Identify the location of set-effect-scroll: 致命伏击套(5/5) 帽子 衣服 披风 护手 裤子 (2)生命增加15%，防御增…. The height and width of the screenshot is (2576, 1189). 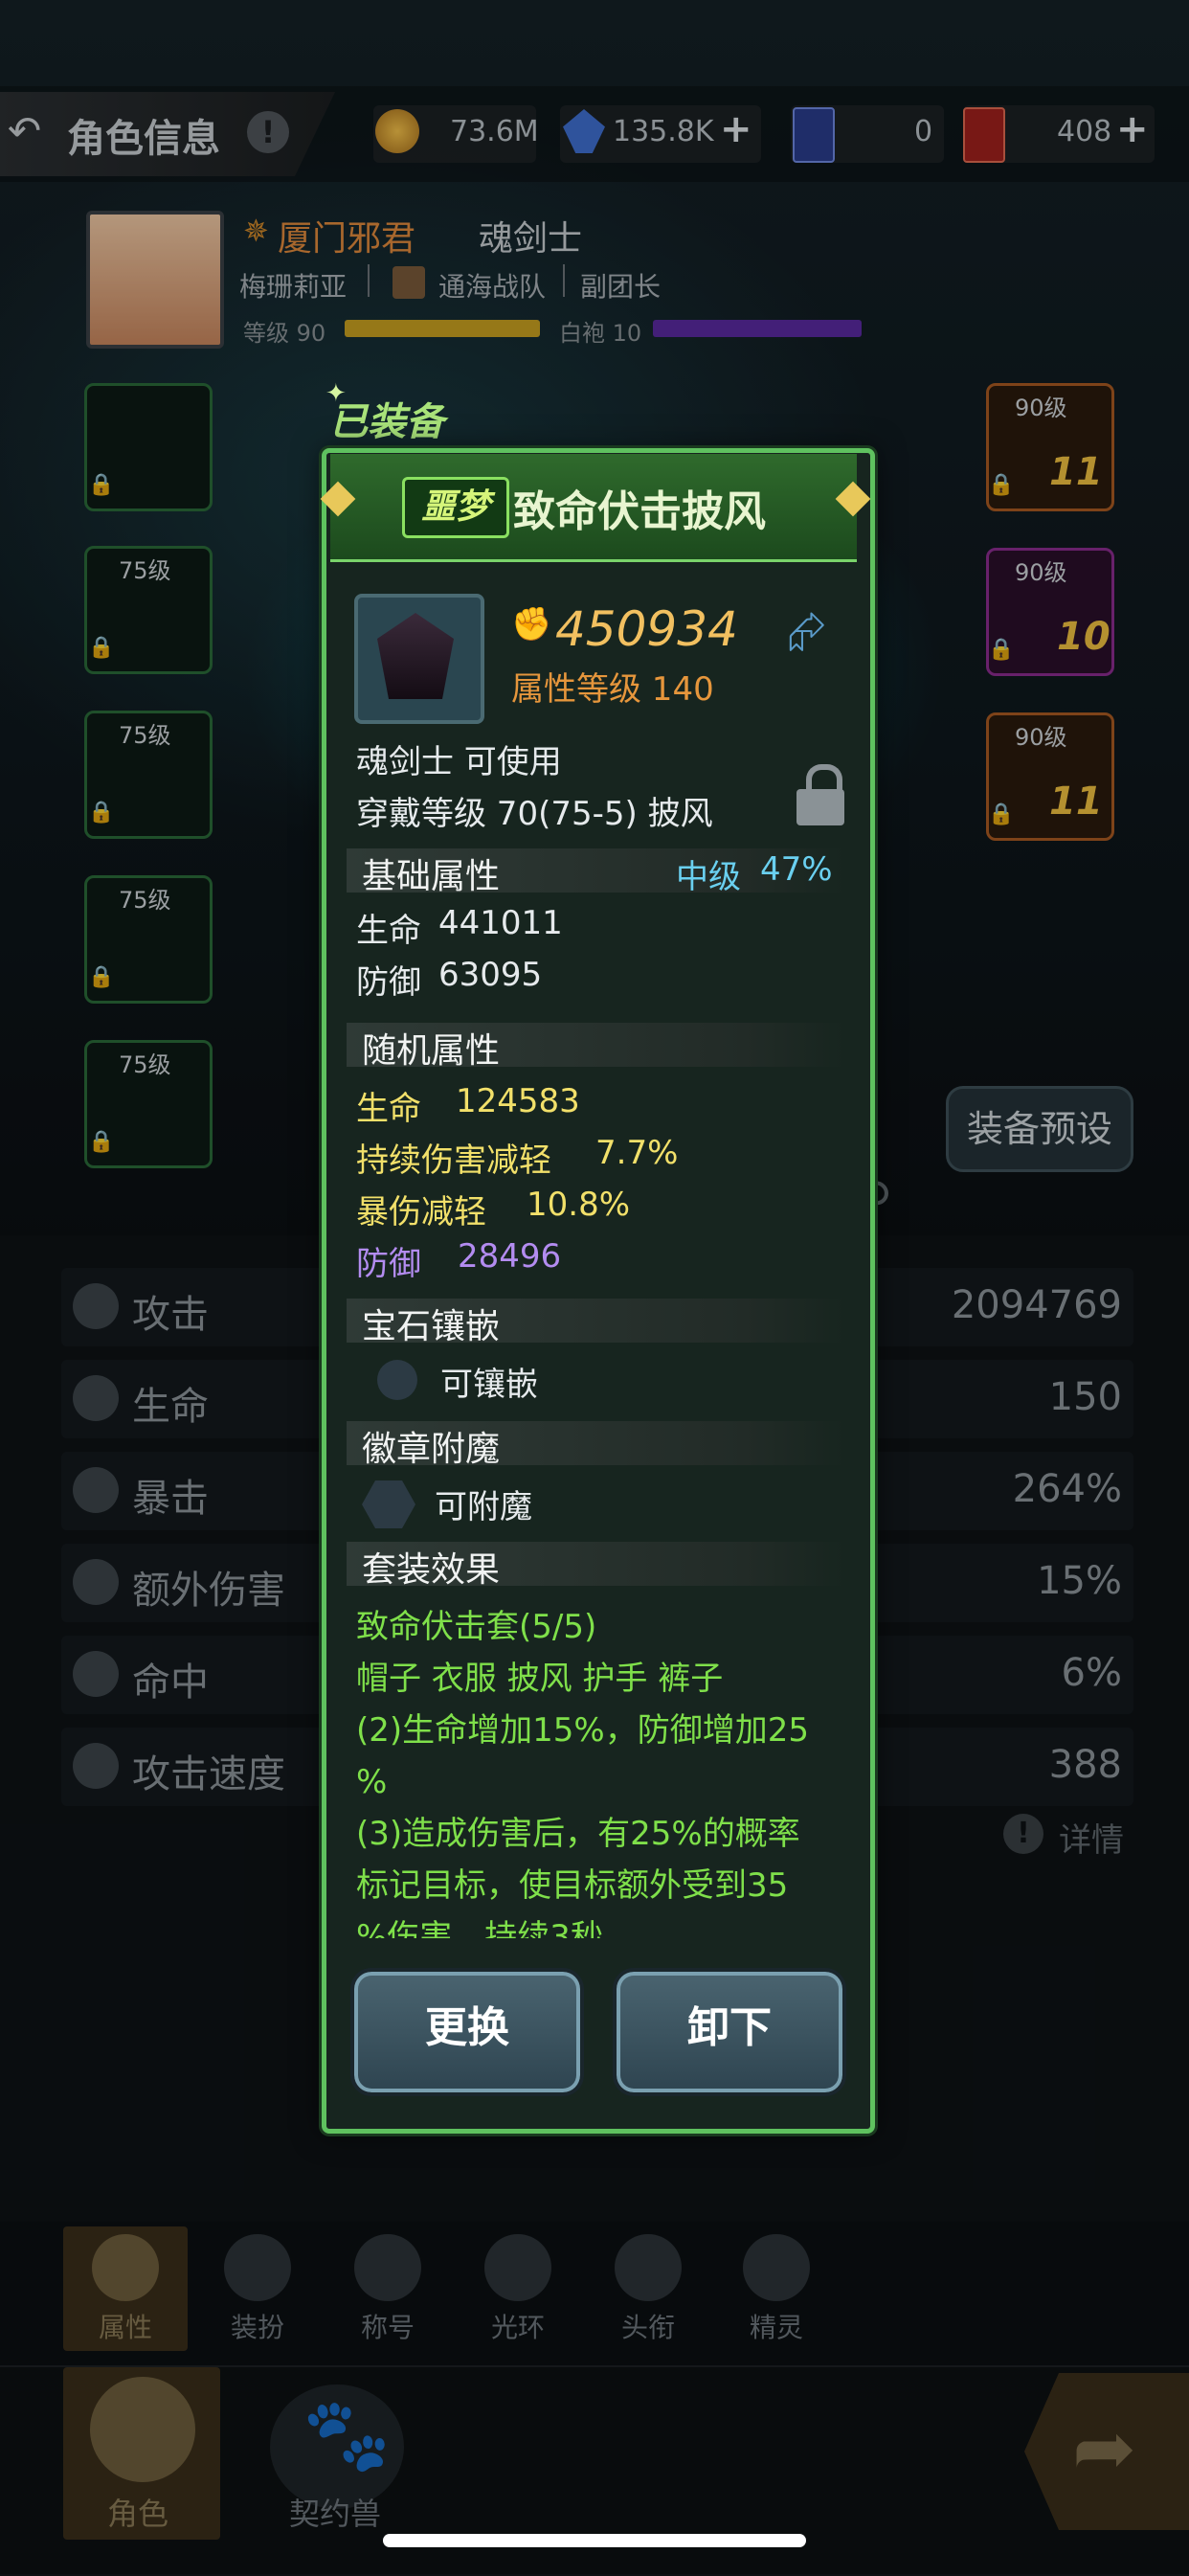
(595, 1766).